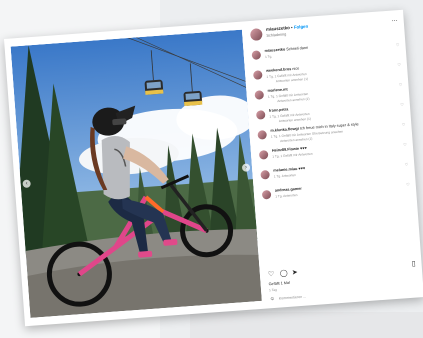 The image size is (423, 338). What do you see at coordinates (413, 264) in the screenshot?
I see `bookmark-icon: ▯` at bounding box center [413, 264].